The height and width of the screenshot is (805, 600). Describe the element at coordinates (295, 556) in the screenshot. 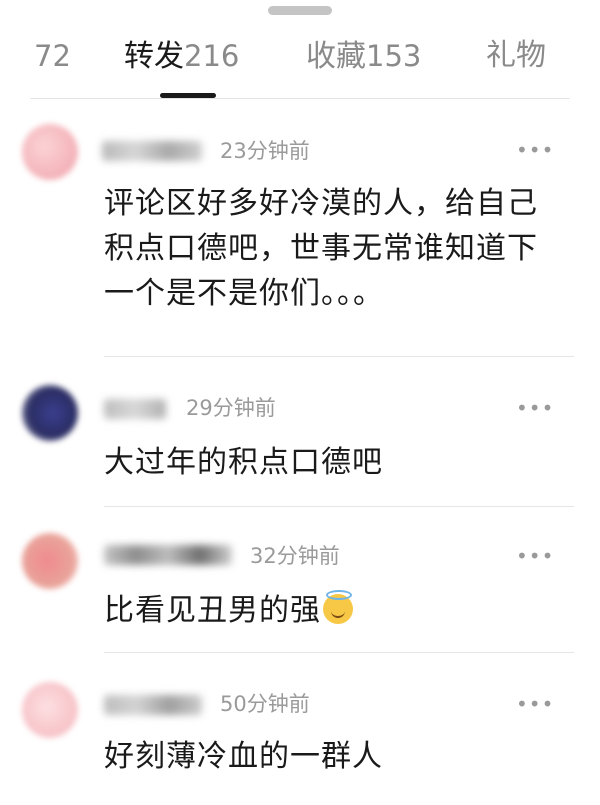

I see `comment-time: 32分钟前` at that location.